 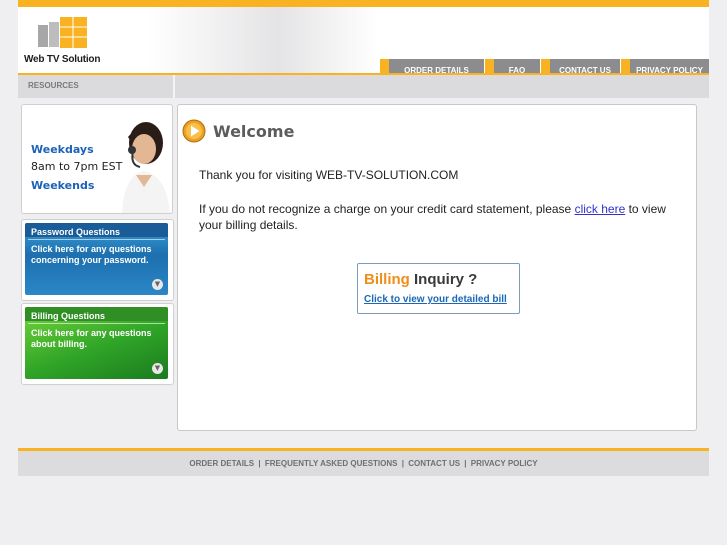 I want to click on page-title: Welcome, so click(x=254, y=131).